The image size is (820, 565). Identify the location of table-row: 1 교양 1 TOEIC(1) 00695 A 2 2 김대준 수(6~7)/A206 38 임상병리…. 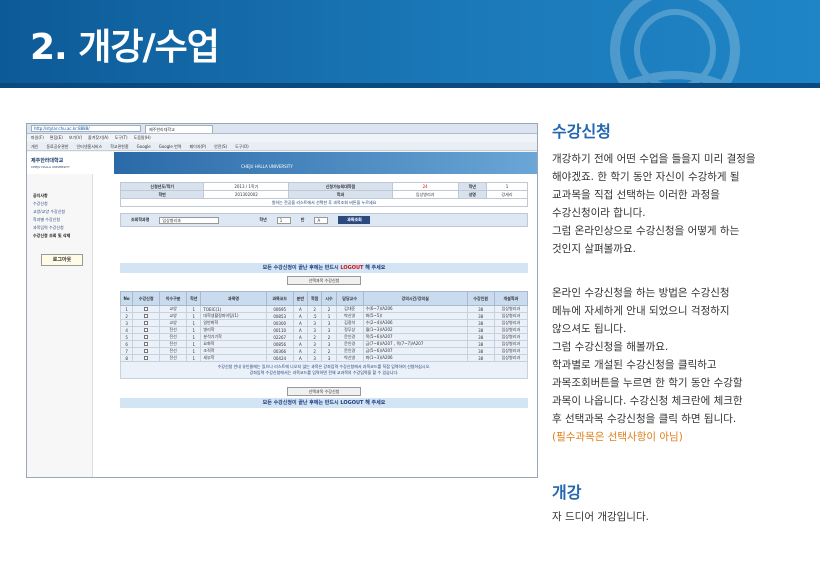
(324, 309).